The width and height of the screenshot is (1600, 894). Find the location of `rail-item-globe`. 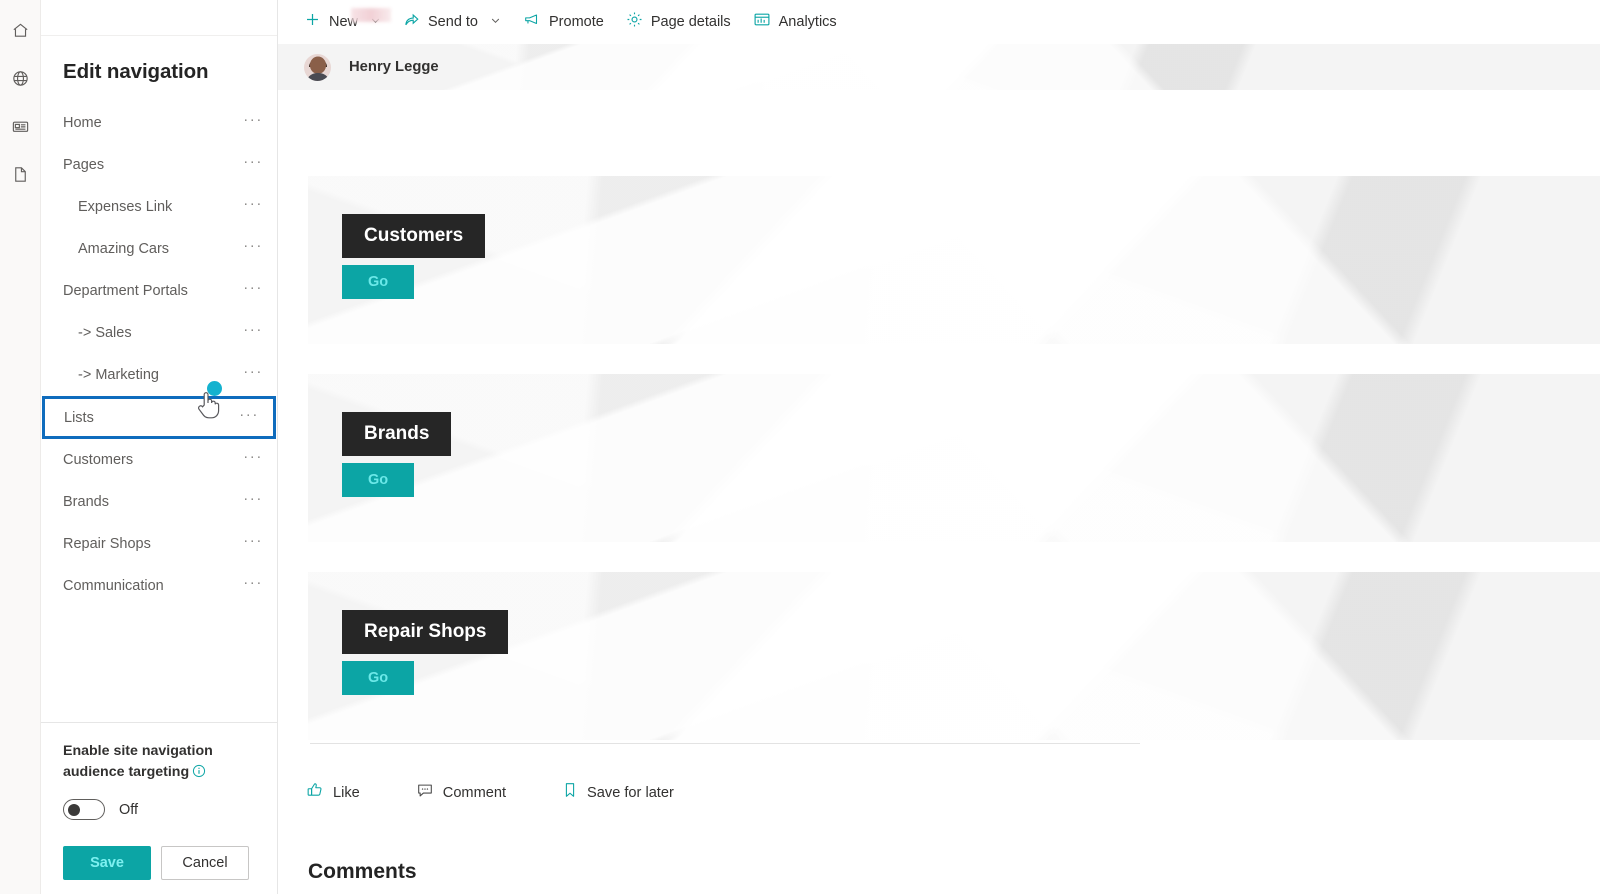

rail-item-globe is located at coordinates (20, 78).